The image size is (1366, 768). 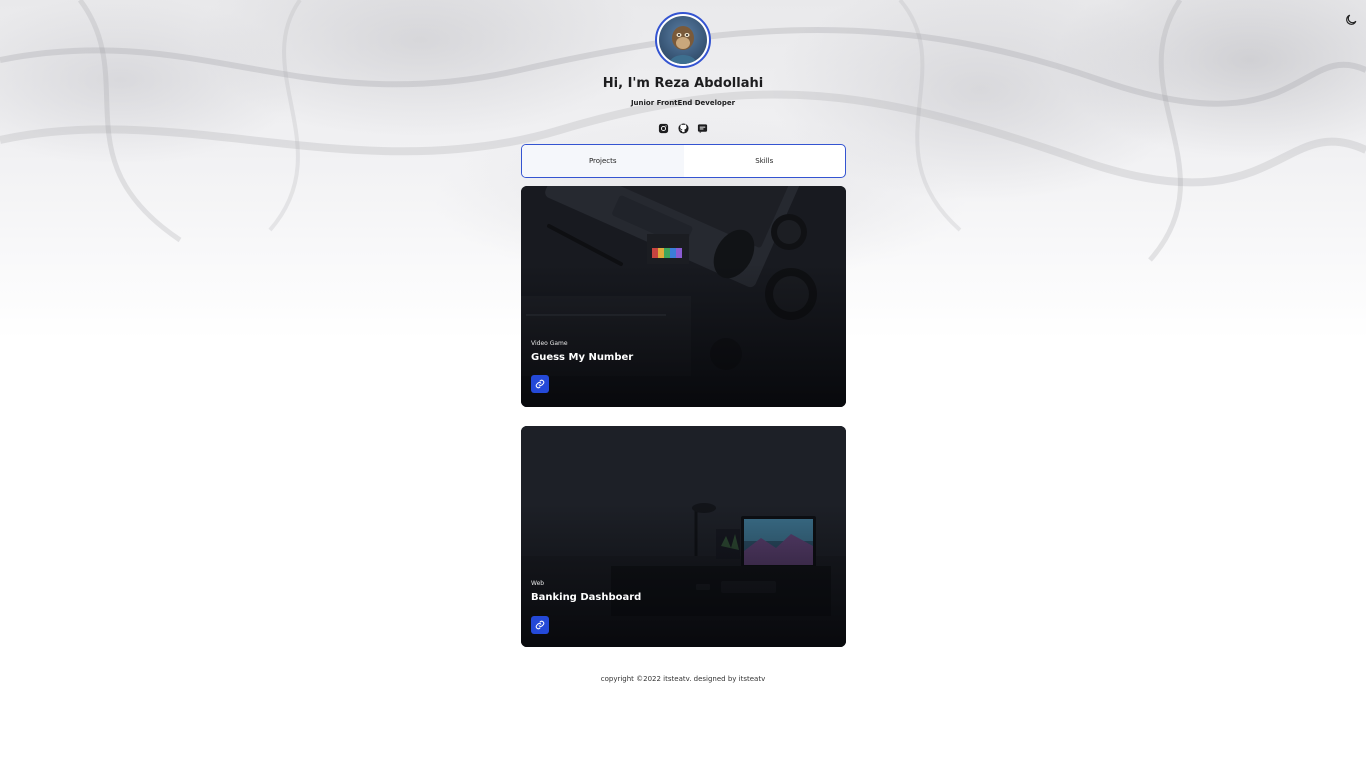 I want to click on tab-skills: Skills, so click(x=765, y=161).